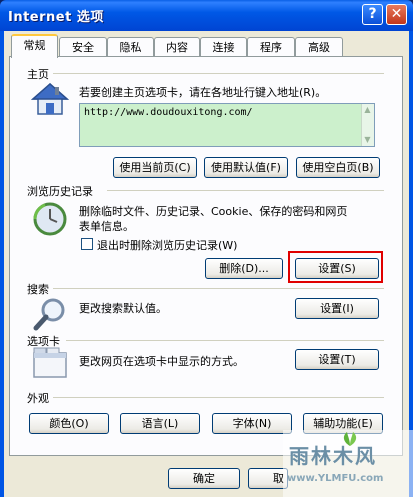 This screenshot has width=413, height=497. Describe the element at coordinates (271, 47) in the screenshot. I see `tab-programs: 程序` at that location.